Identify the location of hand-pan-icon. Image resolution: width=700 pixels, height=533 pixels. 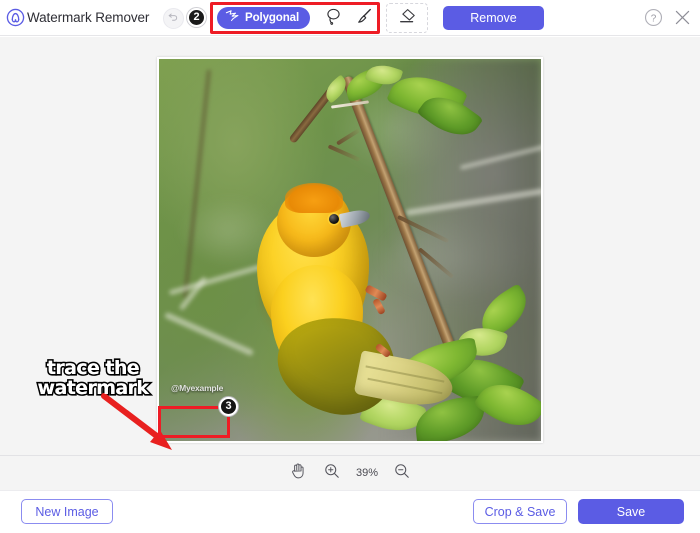
(298, 473).